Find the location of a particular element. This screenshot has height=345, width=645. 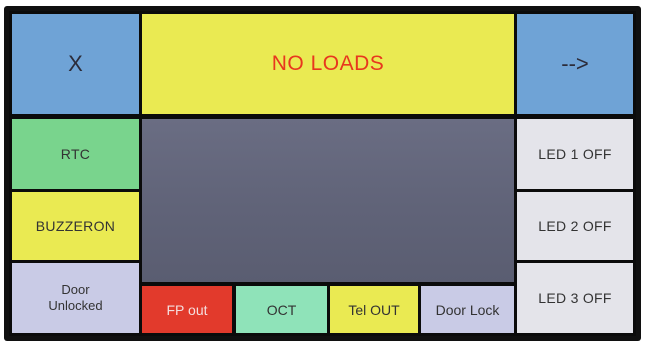

fp-out-button: FP out is located at coordinates (187, 309).